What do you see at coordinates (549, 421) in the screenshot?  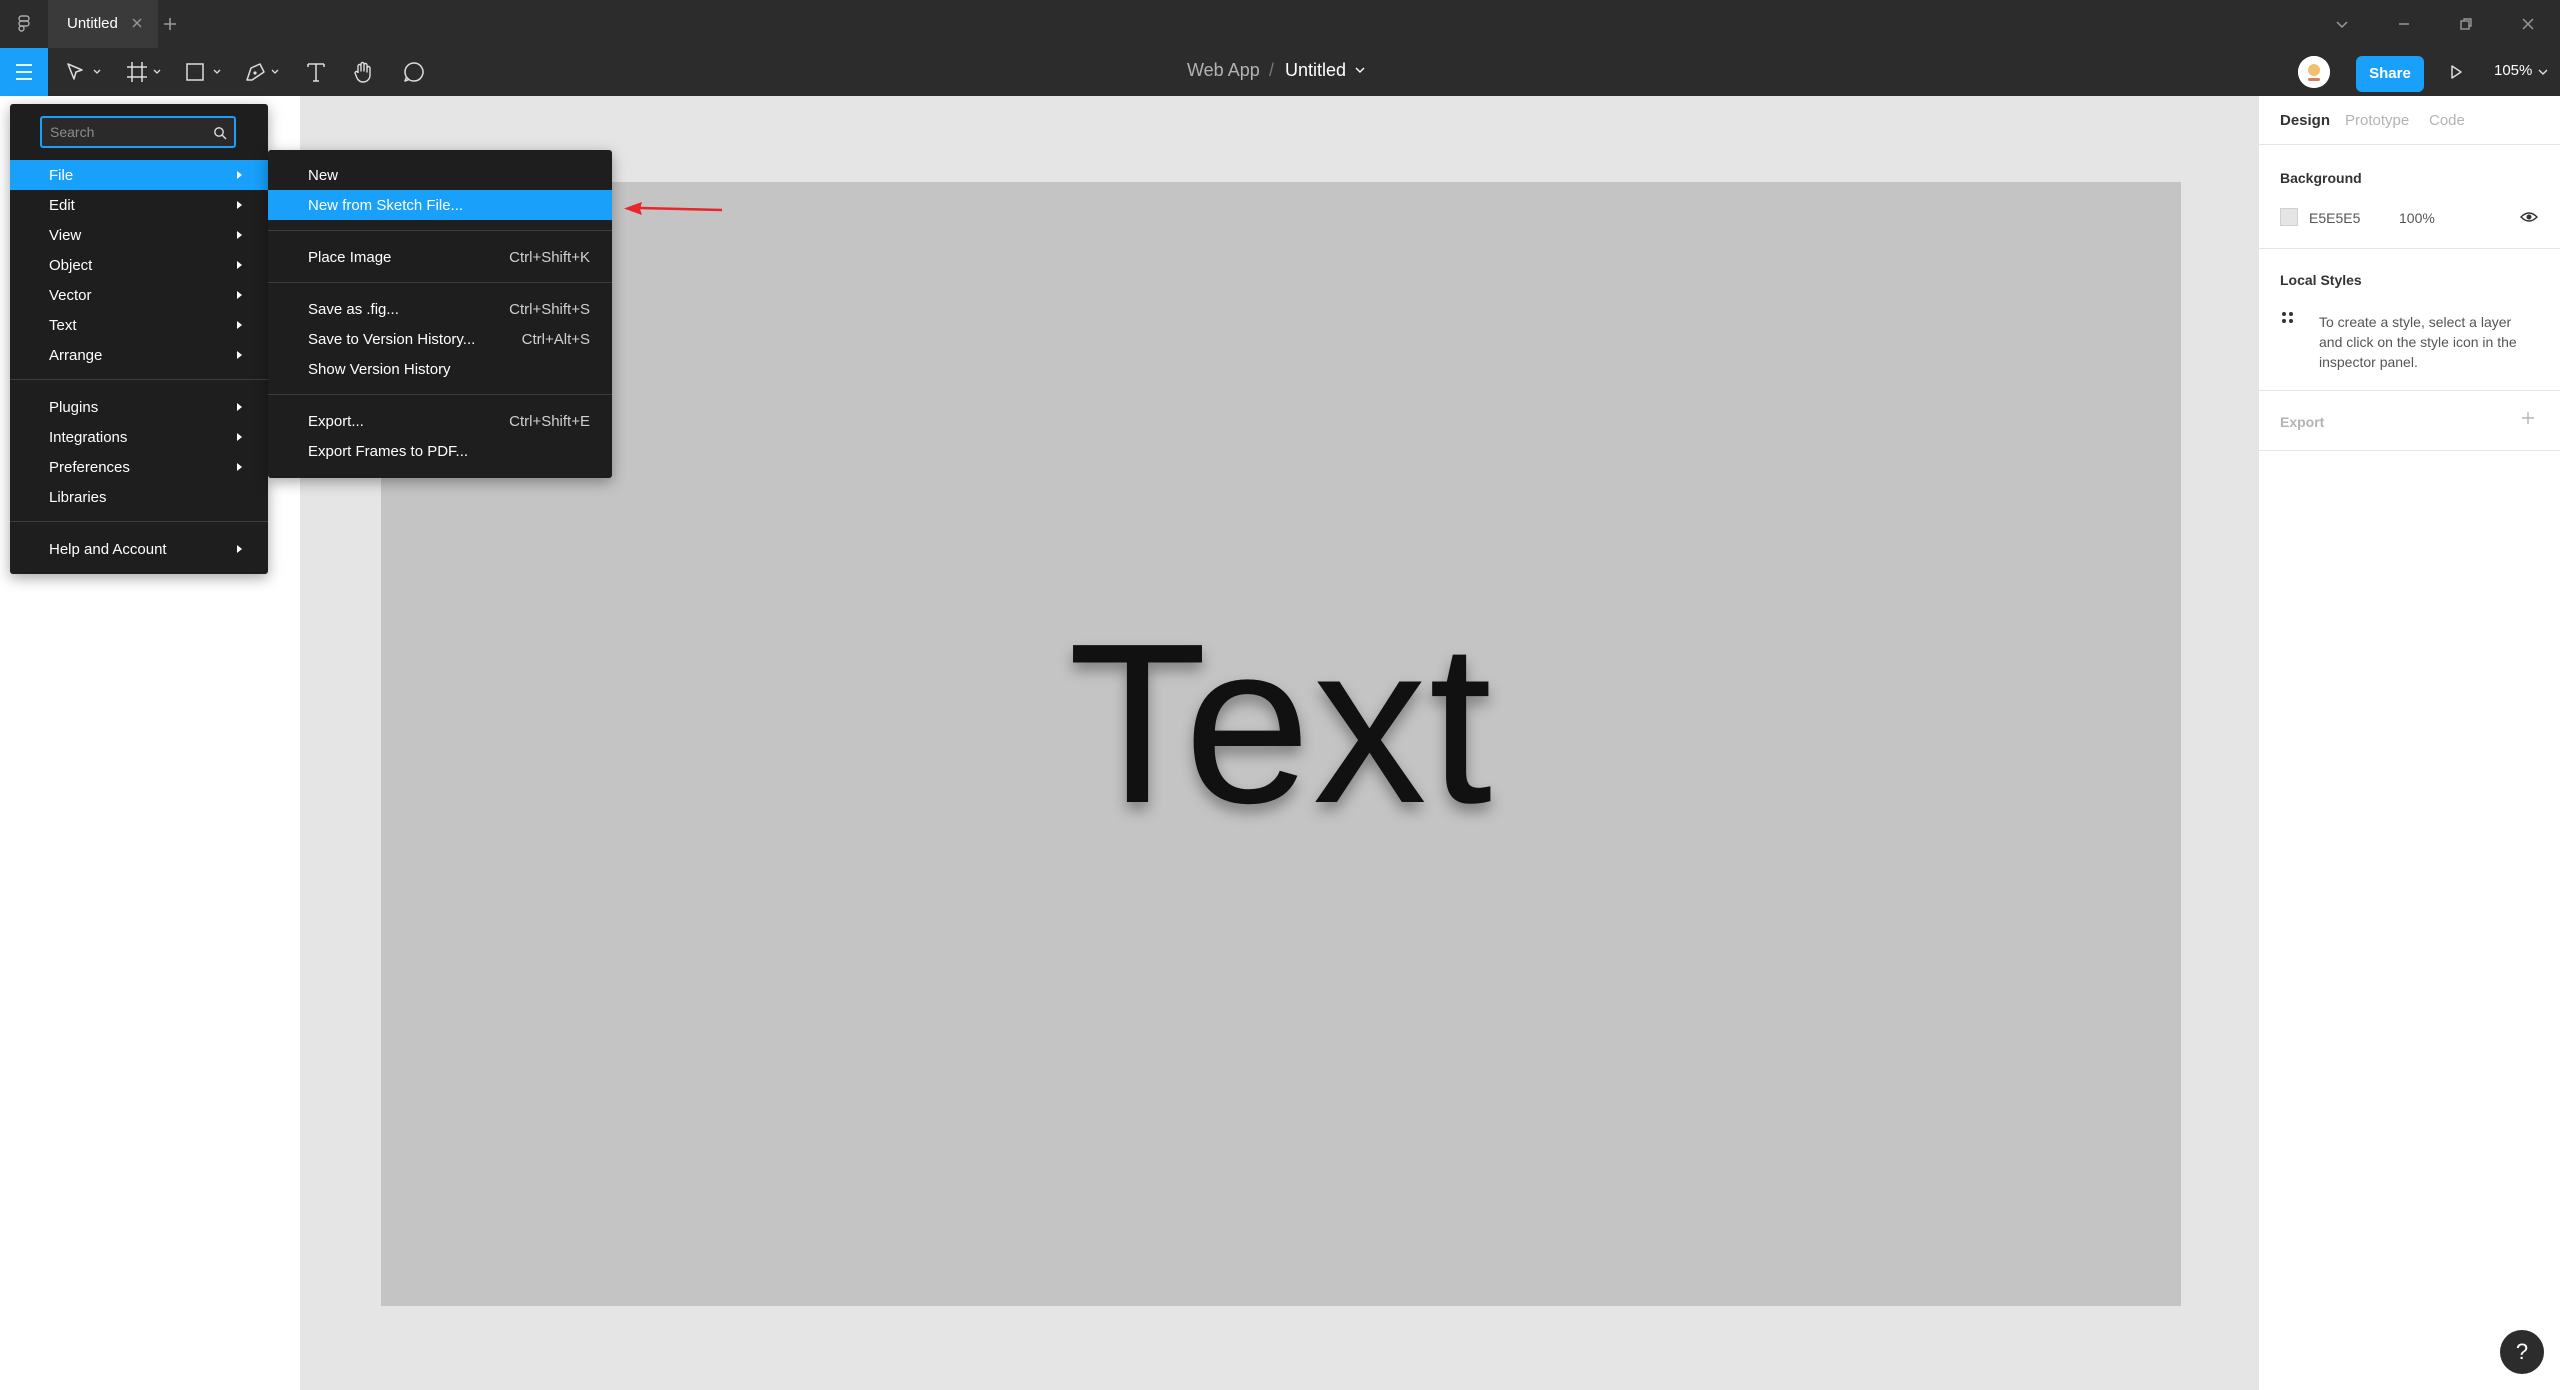 I see `shortcut: Ctrl+Shift+E` at bounding box center [549, 421].